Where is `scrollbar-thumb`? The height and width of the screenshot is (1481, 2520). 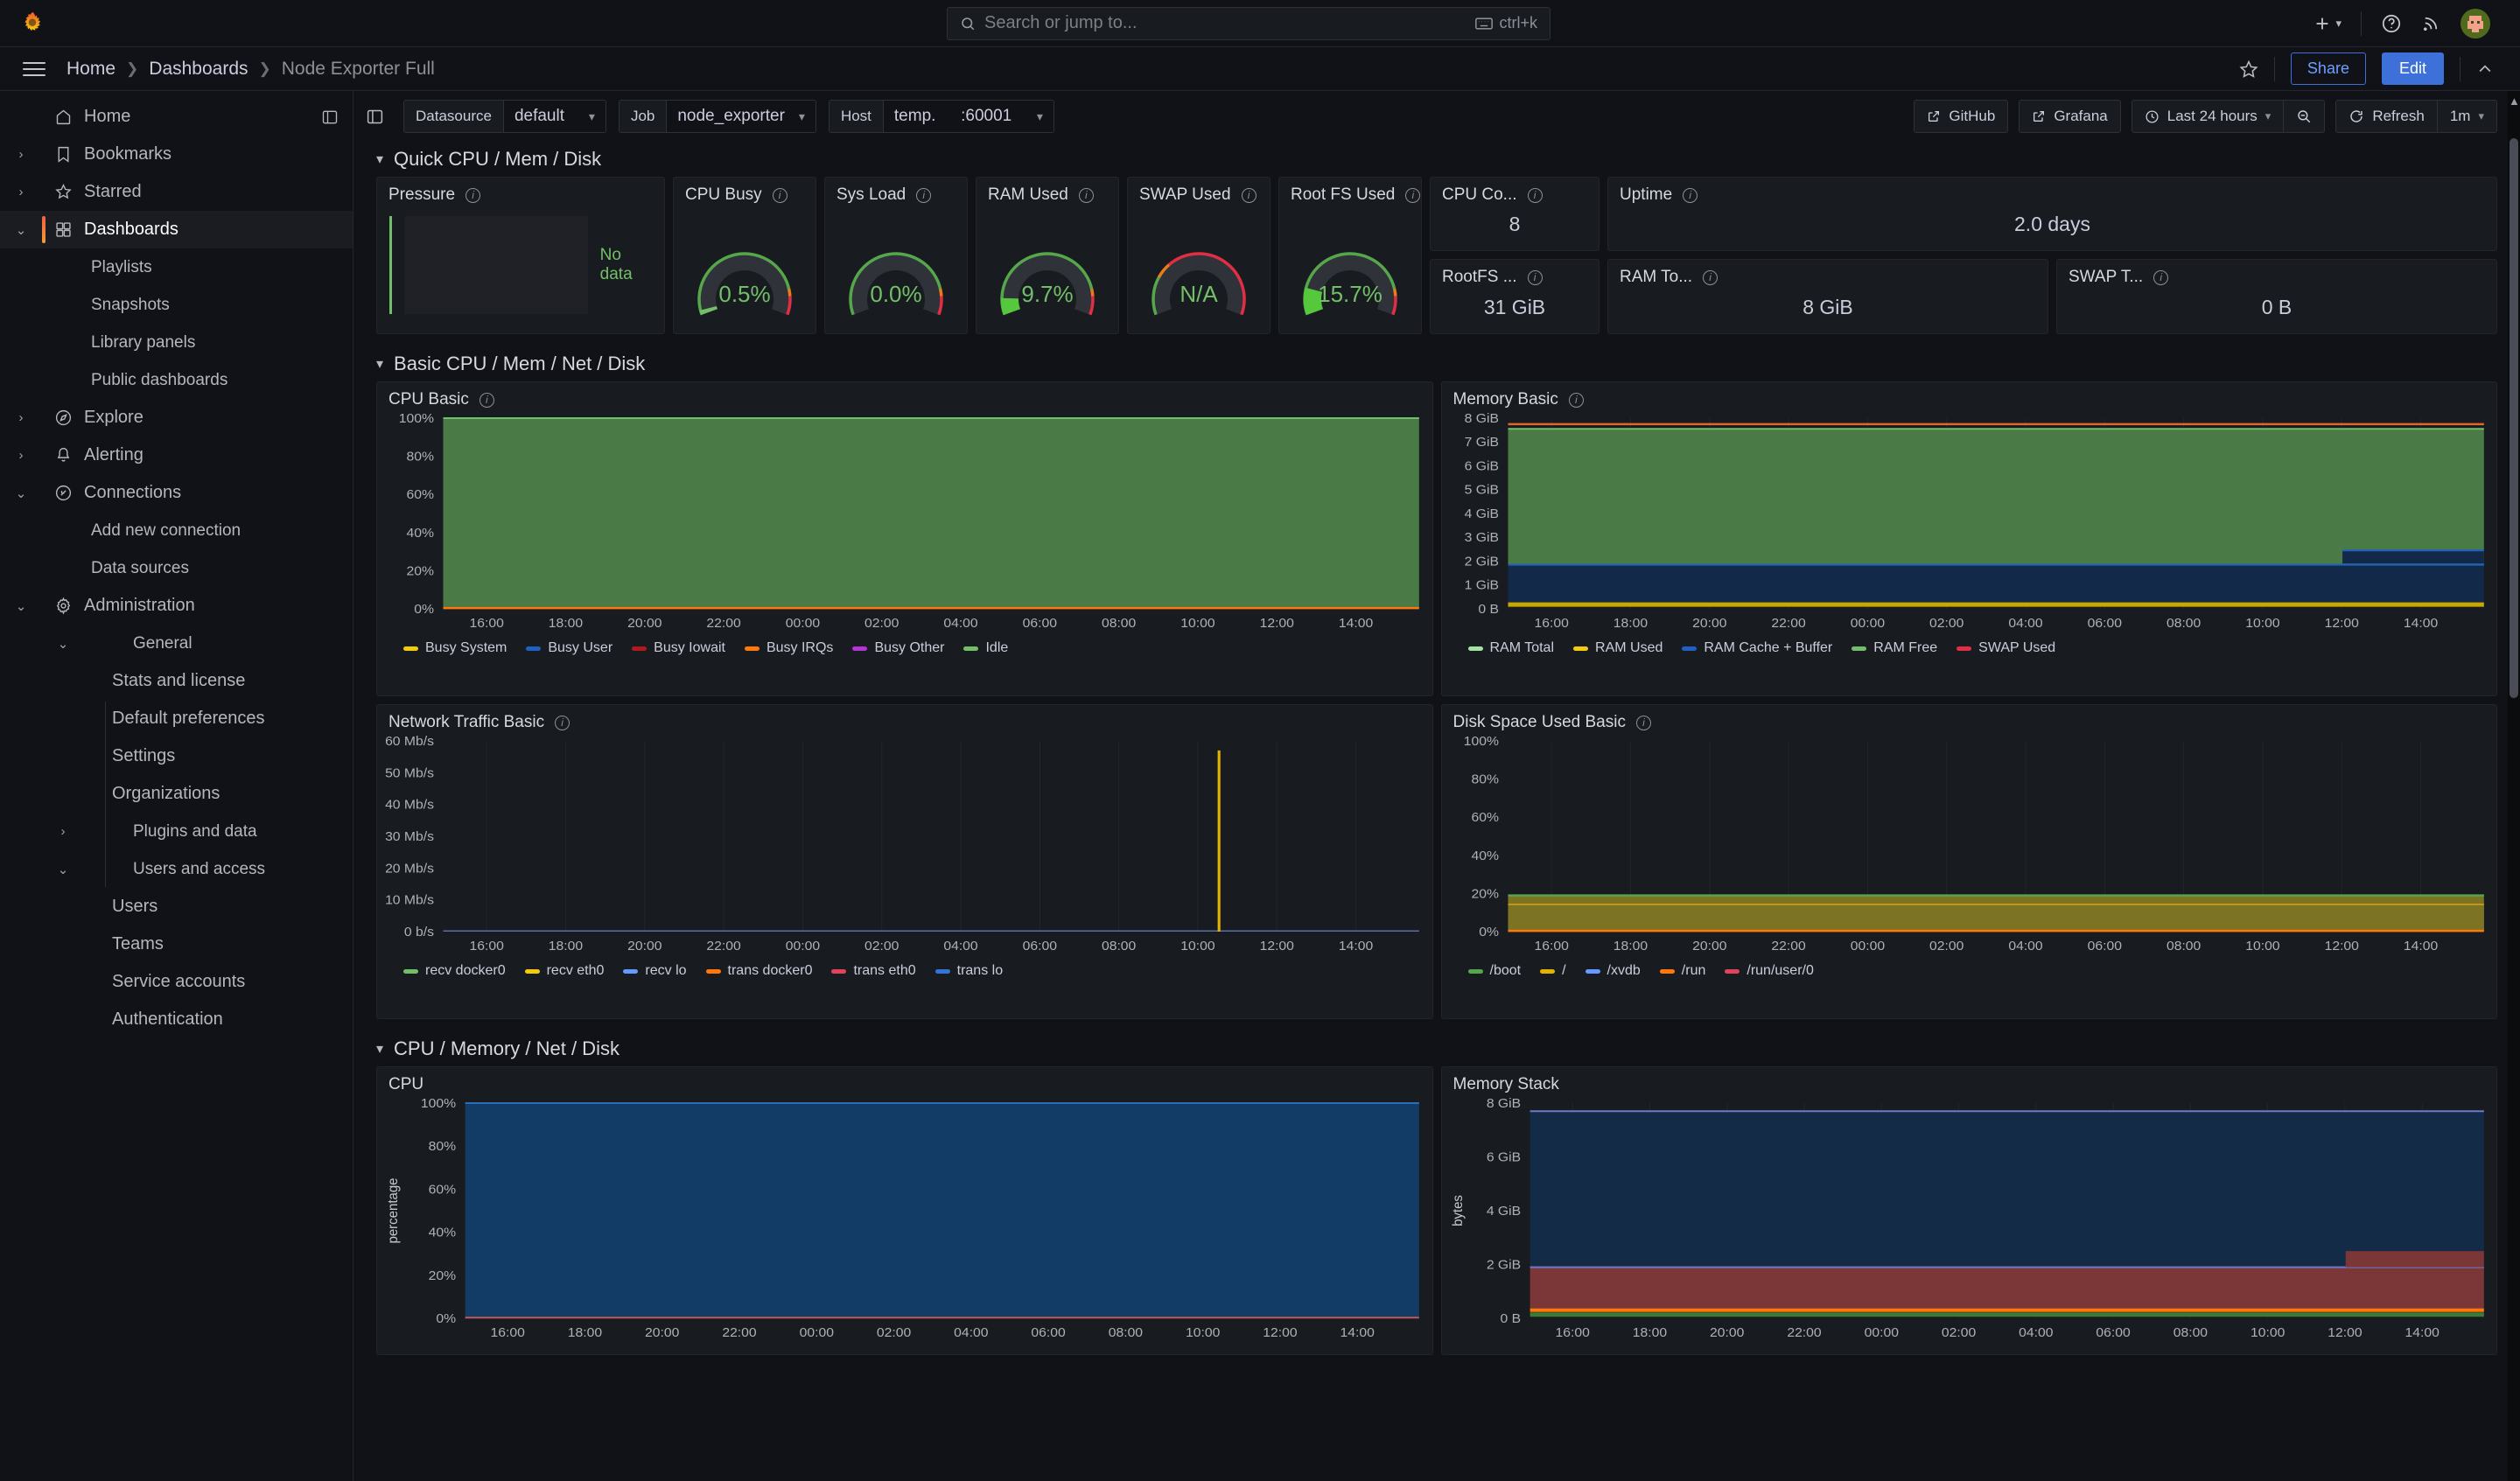 scrollbar-thumb is located at coordinates (2514, 418).